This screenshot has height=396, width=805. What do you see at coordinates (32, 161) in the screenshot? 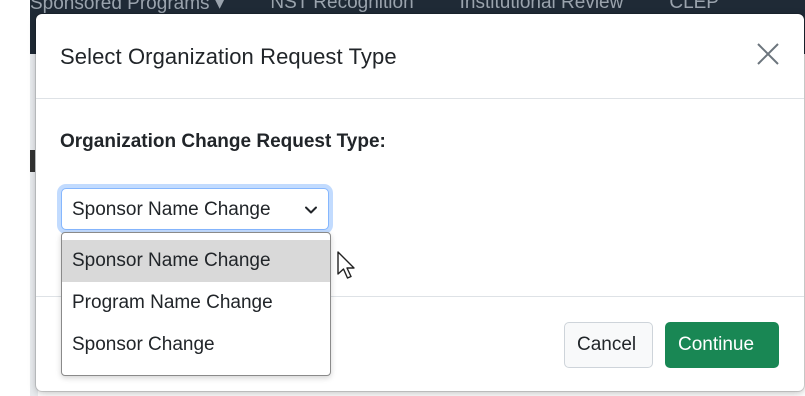
I see `background-left-mark` at bounding box center [32, 161].